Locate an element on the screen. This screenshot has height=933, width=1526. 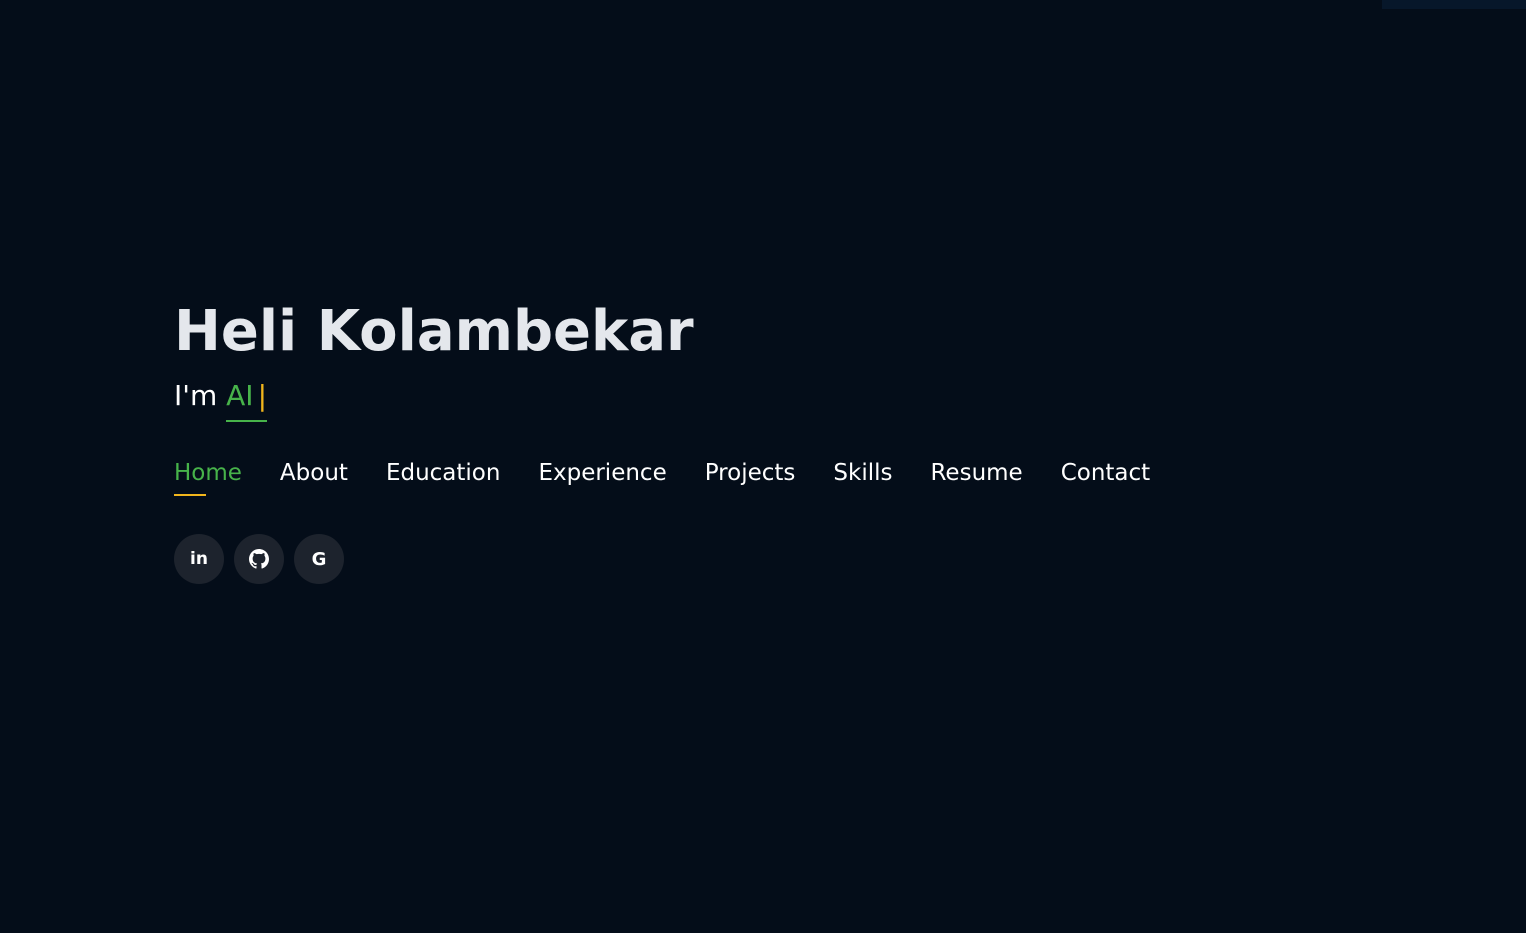
hero-name: Heli Kolambekar is located at coordinates (434, 331).